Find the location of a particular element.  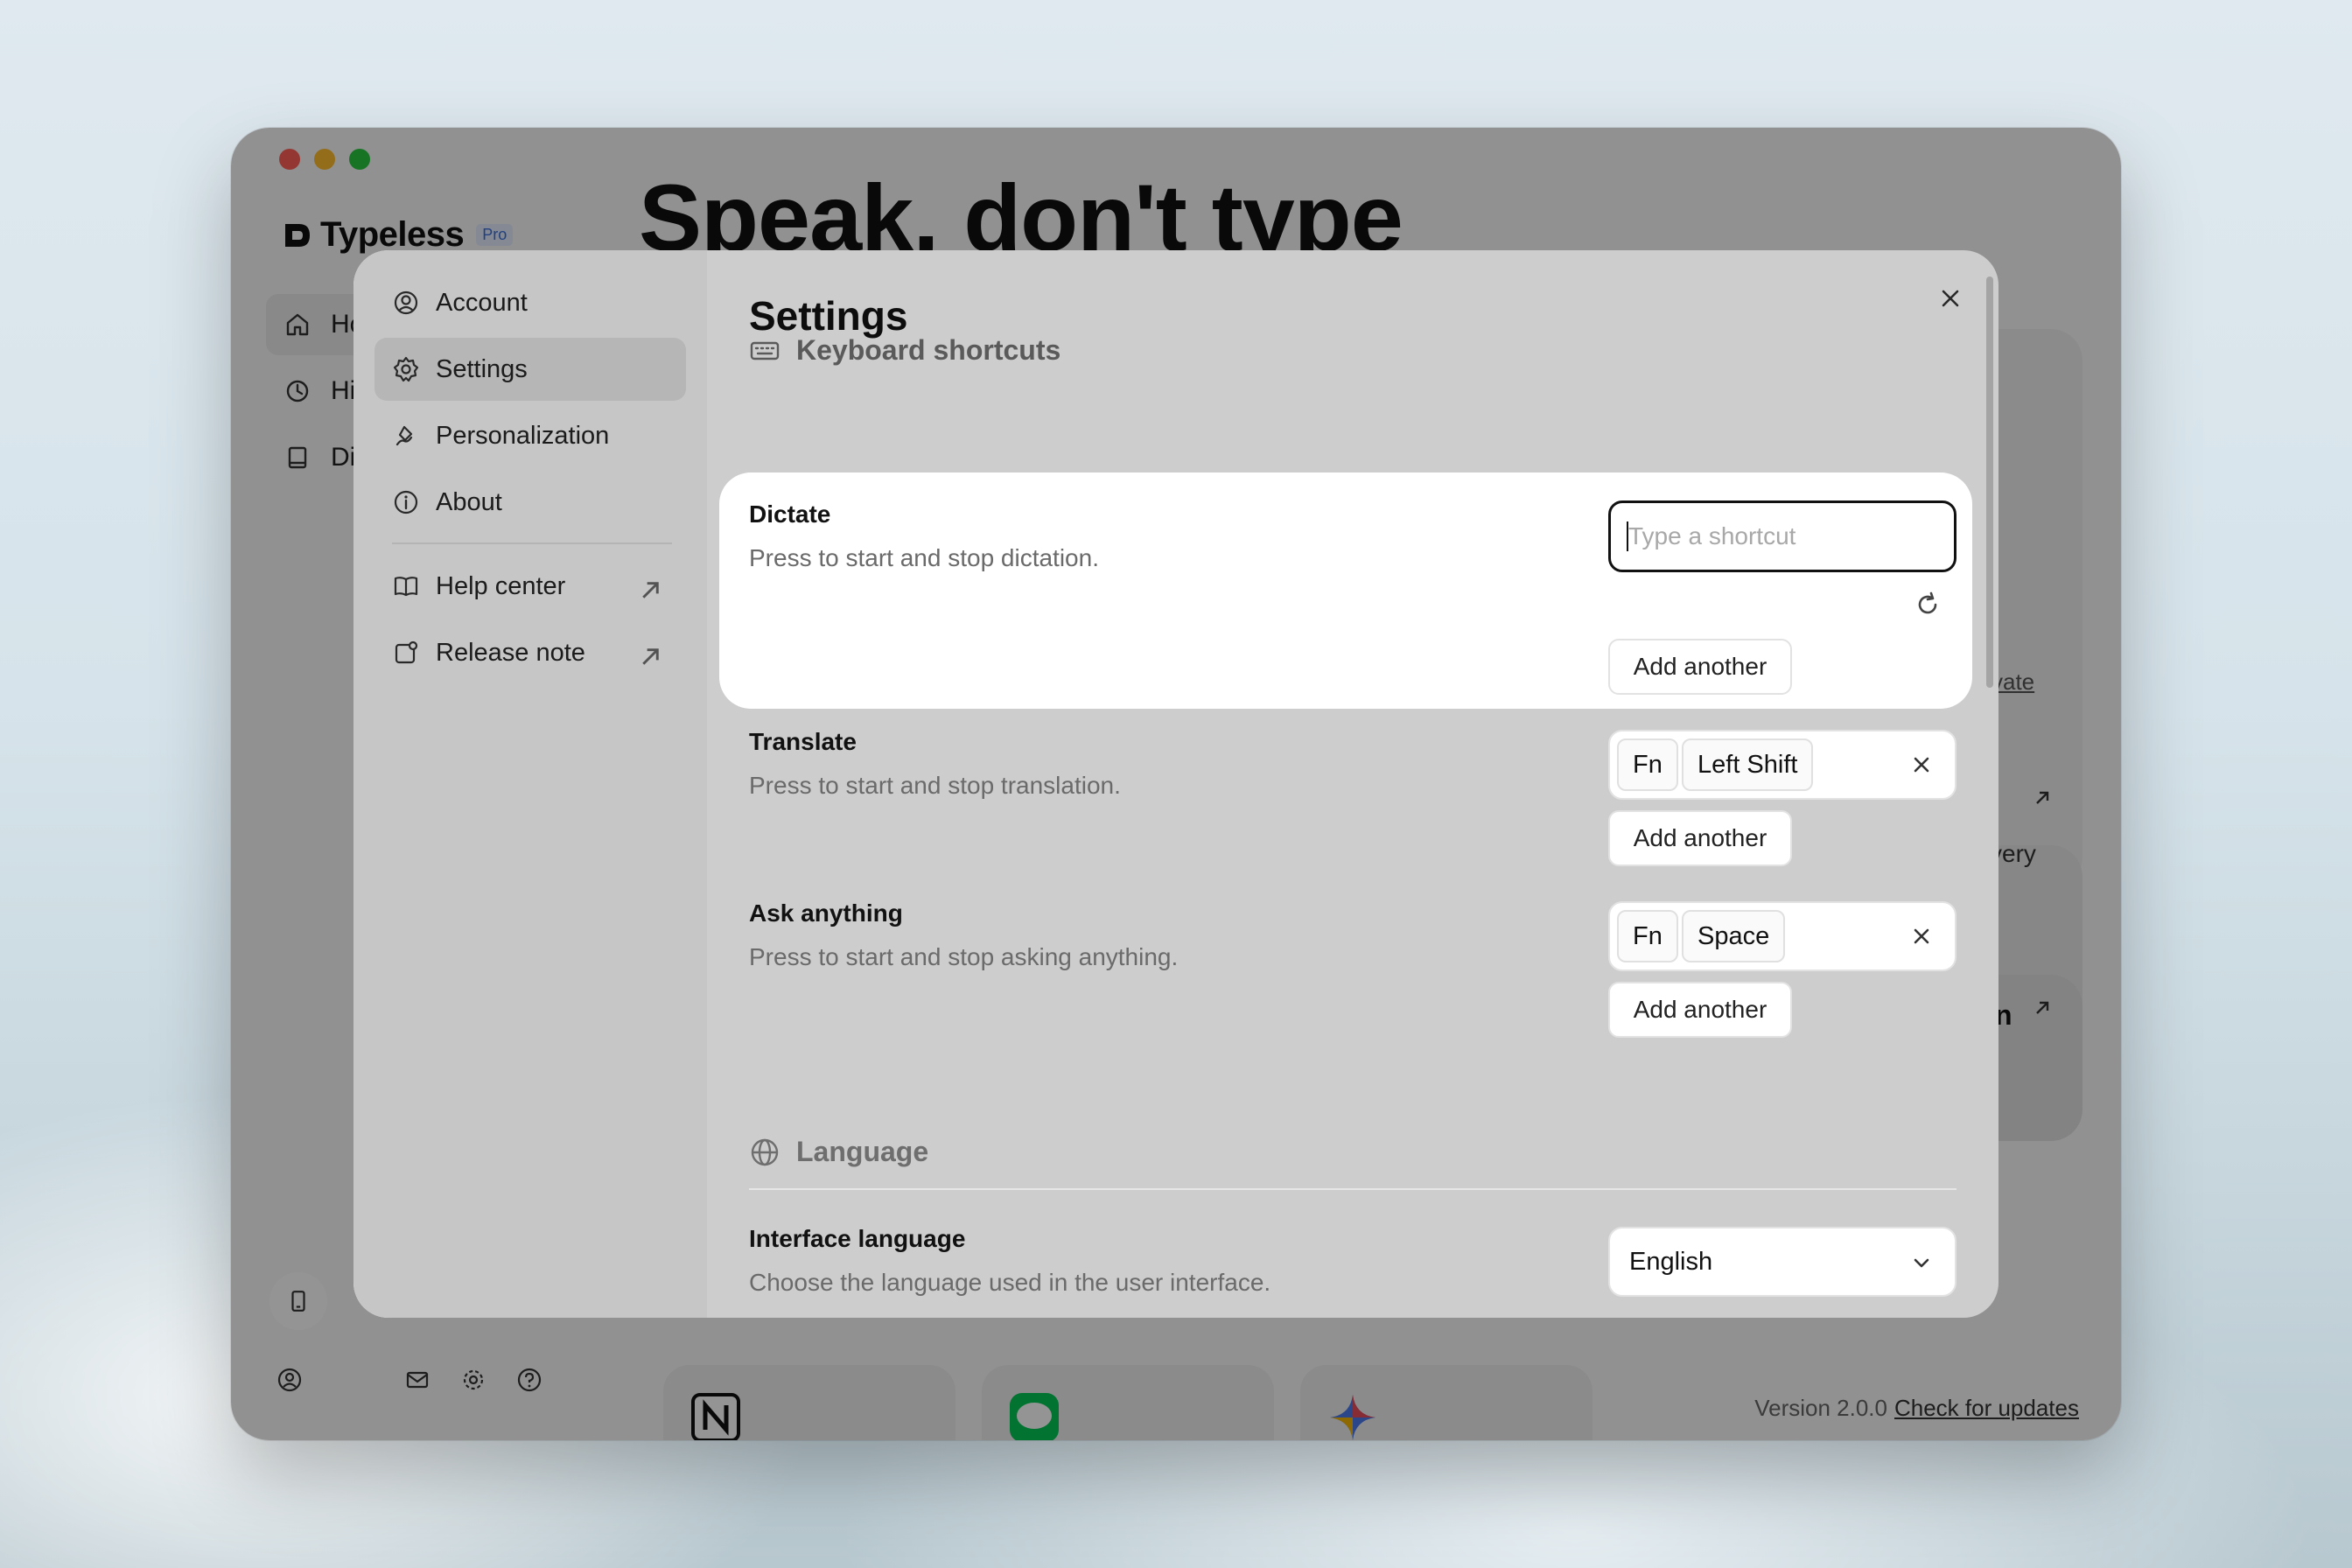

sidebar-item-about: About is located at coordinates (530, 502).